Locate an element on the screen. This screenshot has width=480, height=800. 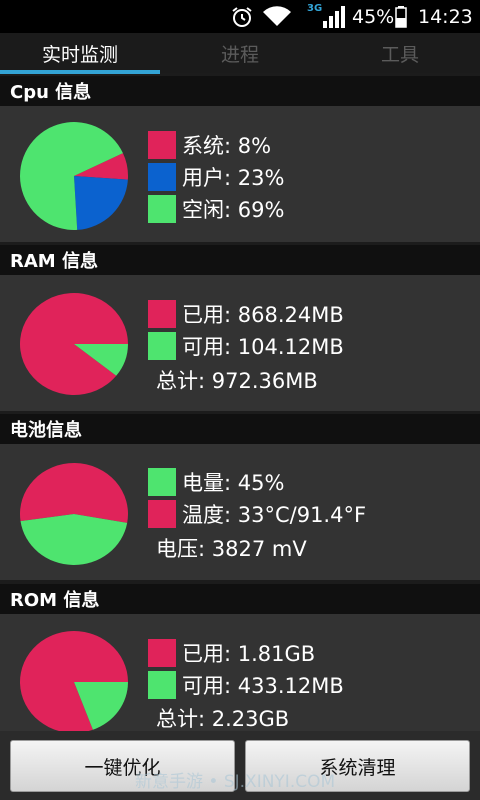
network-type: 3G is located at coordinates (315, 8).